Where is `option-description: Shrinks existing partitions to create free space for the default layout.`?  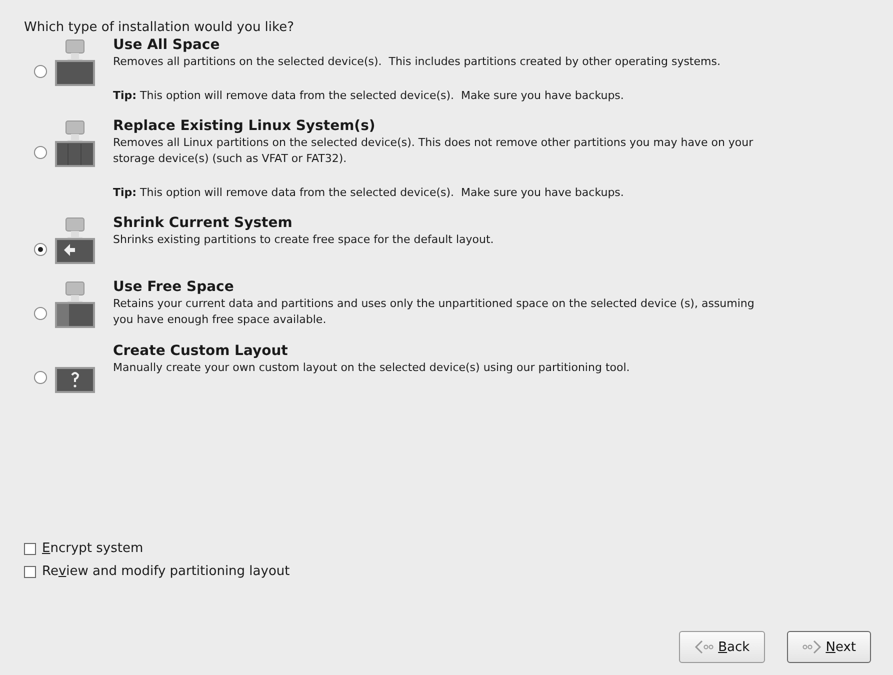 option-description: Shrinks existing partitions to create free space for the default layout. is located at coordinates (304, 240).